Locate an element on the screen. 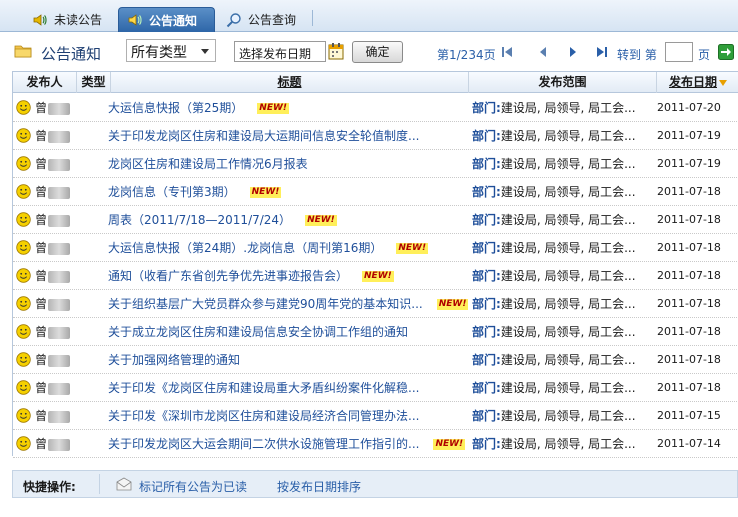 This screenshot has width=738, height=517. page-info: 第1/234页 is located at coordinates (466, 55).